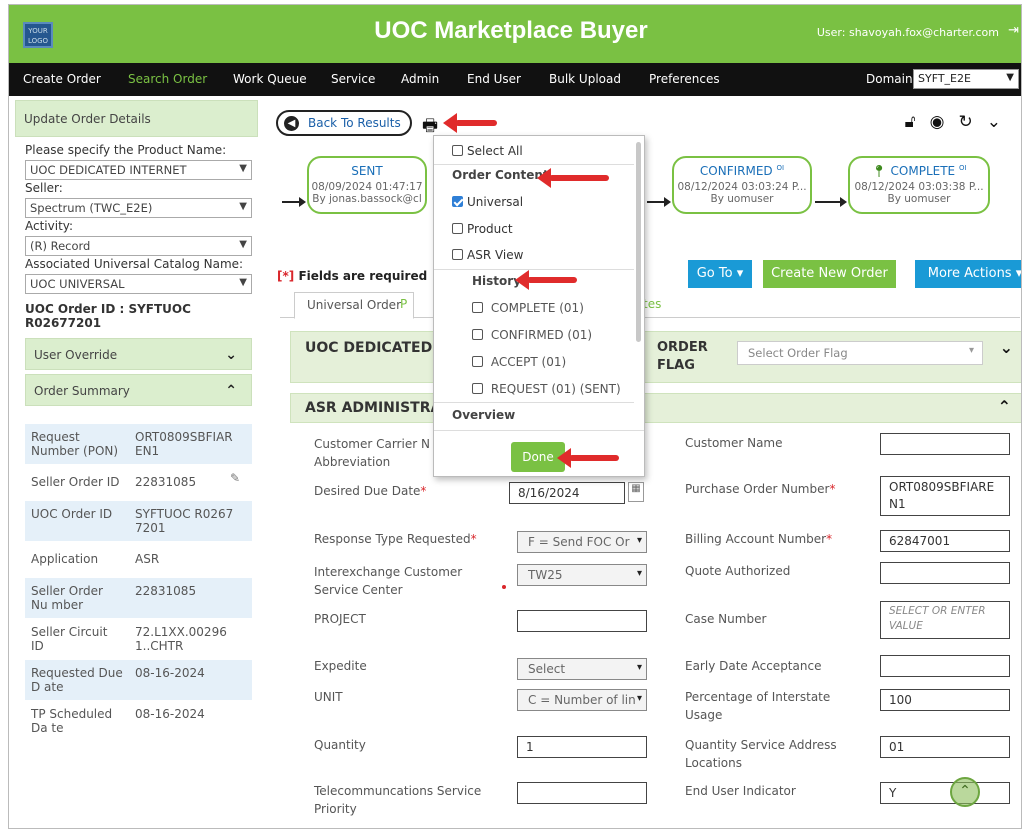  What do you see at coordinates (966, 79) in the screenshot?
I see `domain-select: SYFT_E2E ▼` at bounding box center [966, 79].